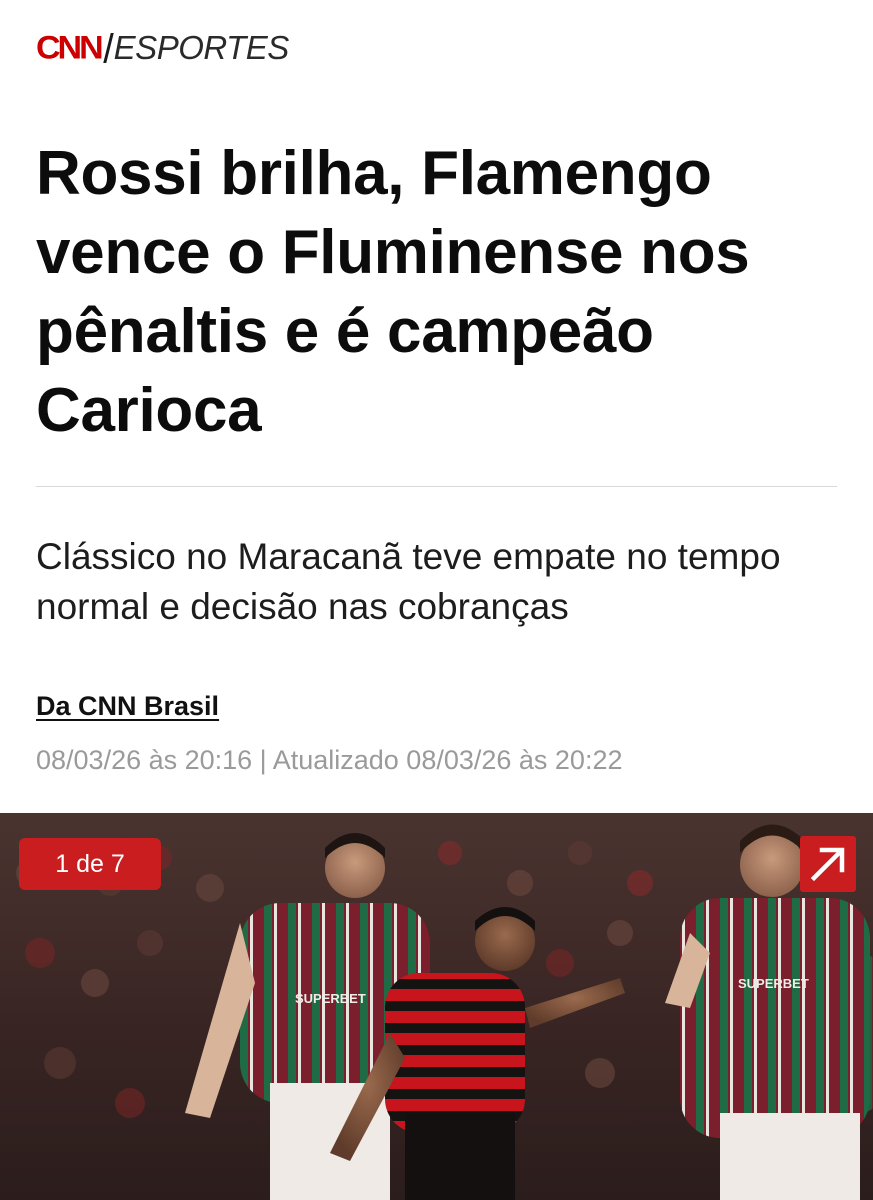 The height and width of the screenshot is (1200, 873). What do you see at coordinates (436, 486) in the screenshot?
I see `headline-divider` at bounding box center [436, 486].